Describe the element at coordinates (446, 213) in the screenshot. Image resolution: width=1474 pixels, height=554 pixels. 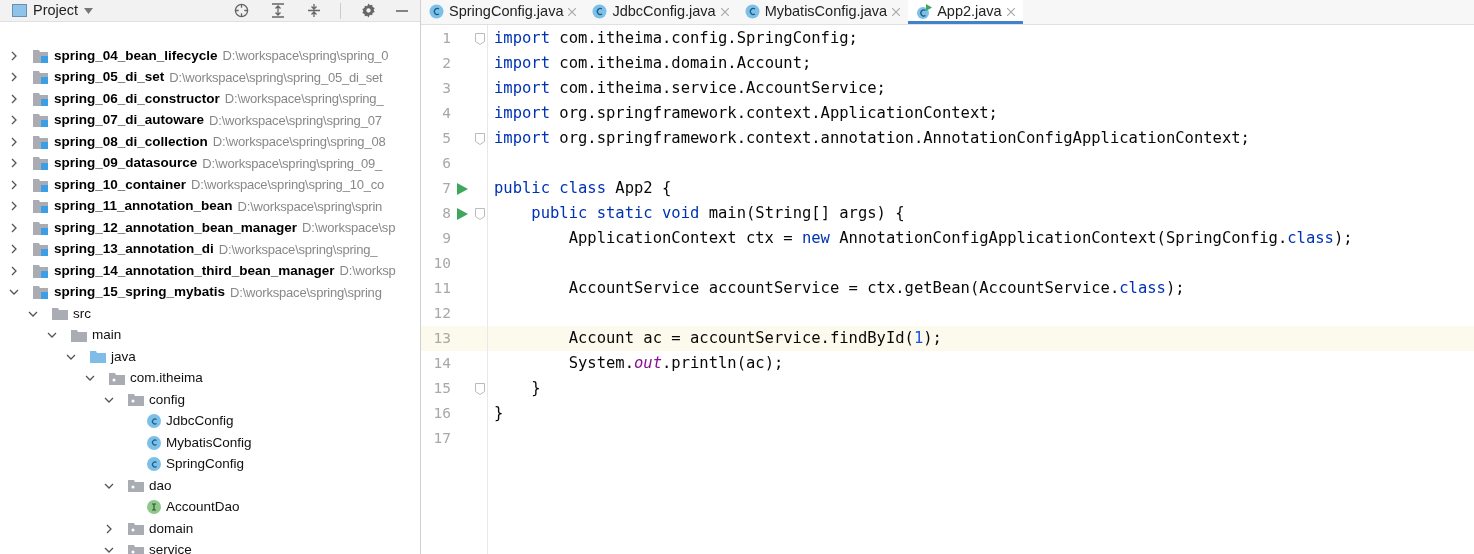
I see `line-number: 8` at that location.